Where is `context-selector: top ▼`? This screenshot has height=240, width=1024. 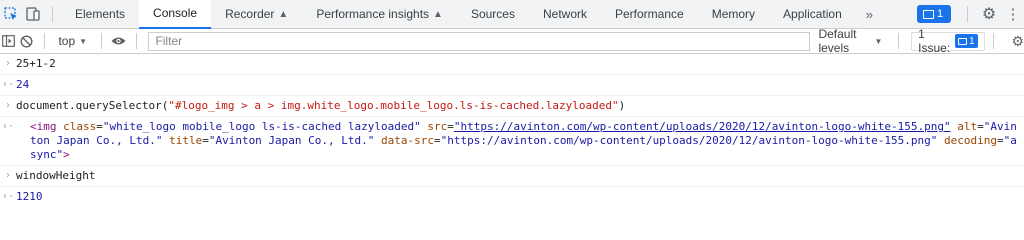
context-selector: top ▼ is located at coordinates (72, 41).